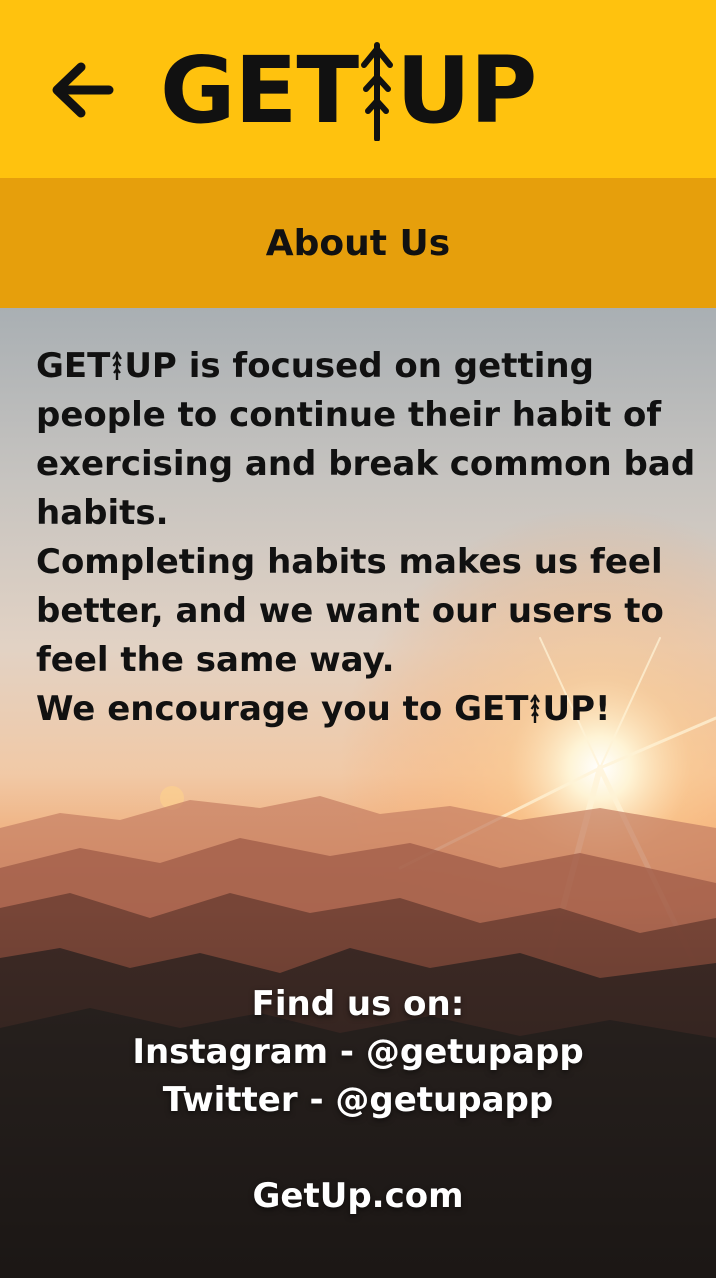 Image resolution: width=716 pixels, height=1278 pixels. Describe the element at coordinates (358, 1004) in the screenshot. I see `contact-heading: Find us on:` at that location.